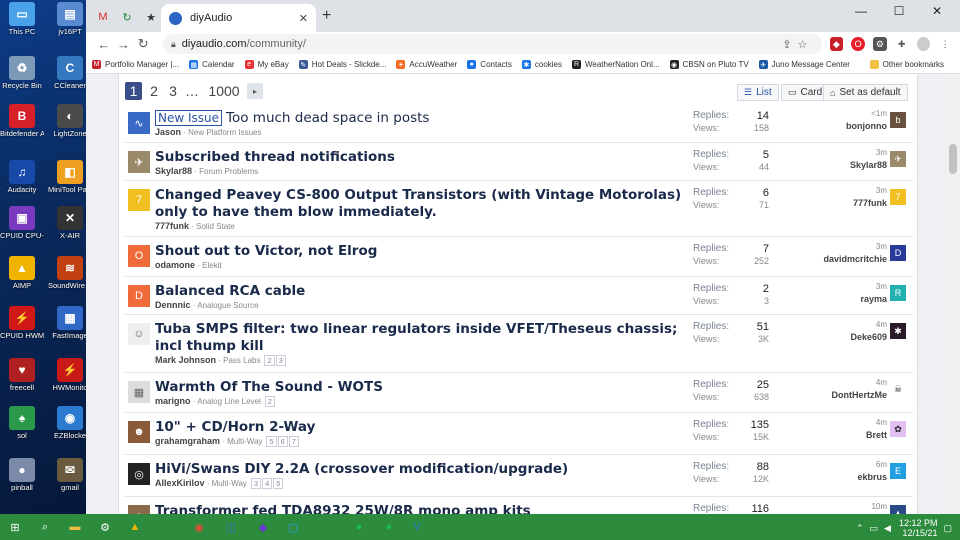 This screenshot has height=540, width=960. Describe the element at coordinates (417, 527) in the screenshot. I see `taskbar-app-icon: V` at that location.